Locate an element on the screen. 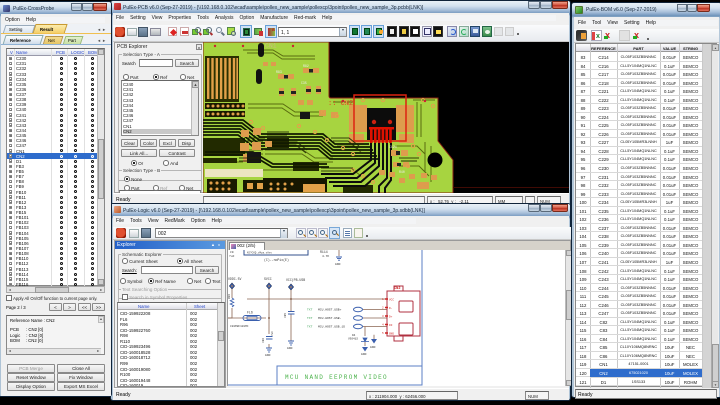  svg-text: R82 is located at coordinates (306, 66).